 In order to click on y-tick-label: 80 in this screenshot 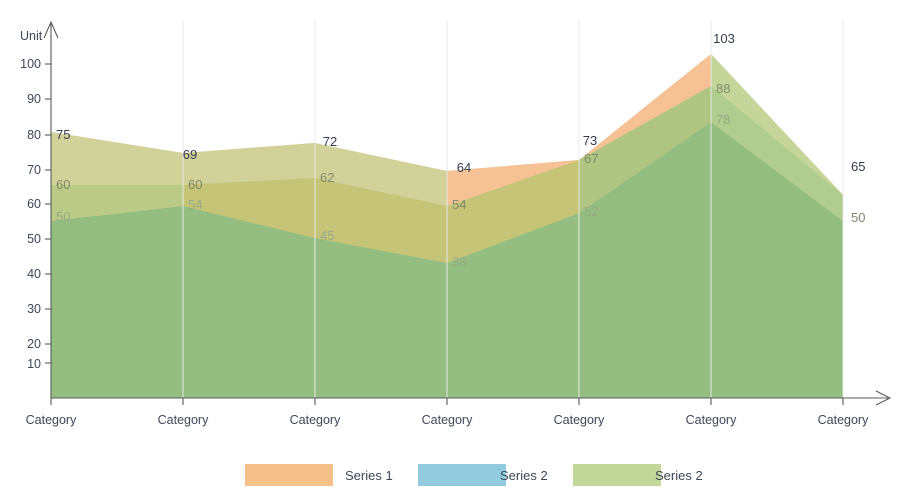, I will do `click(34, 135)`.